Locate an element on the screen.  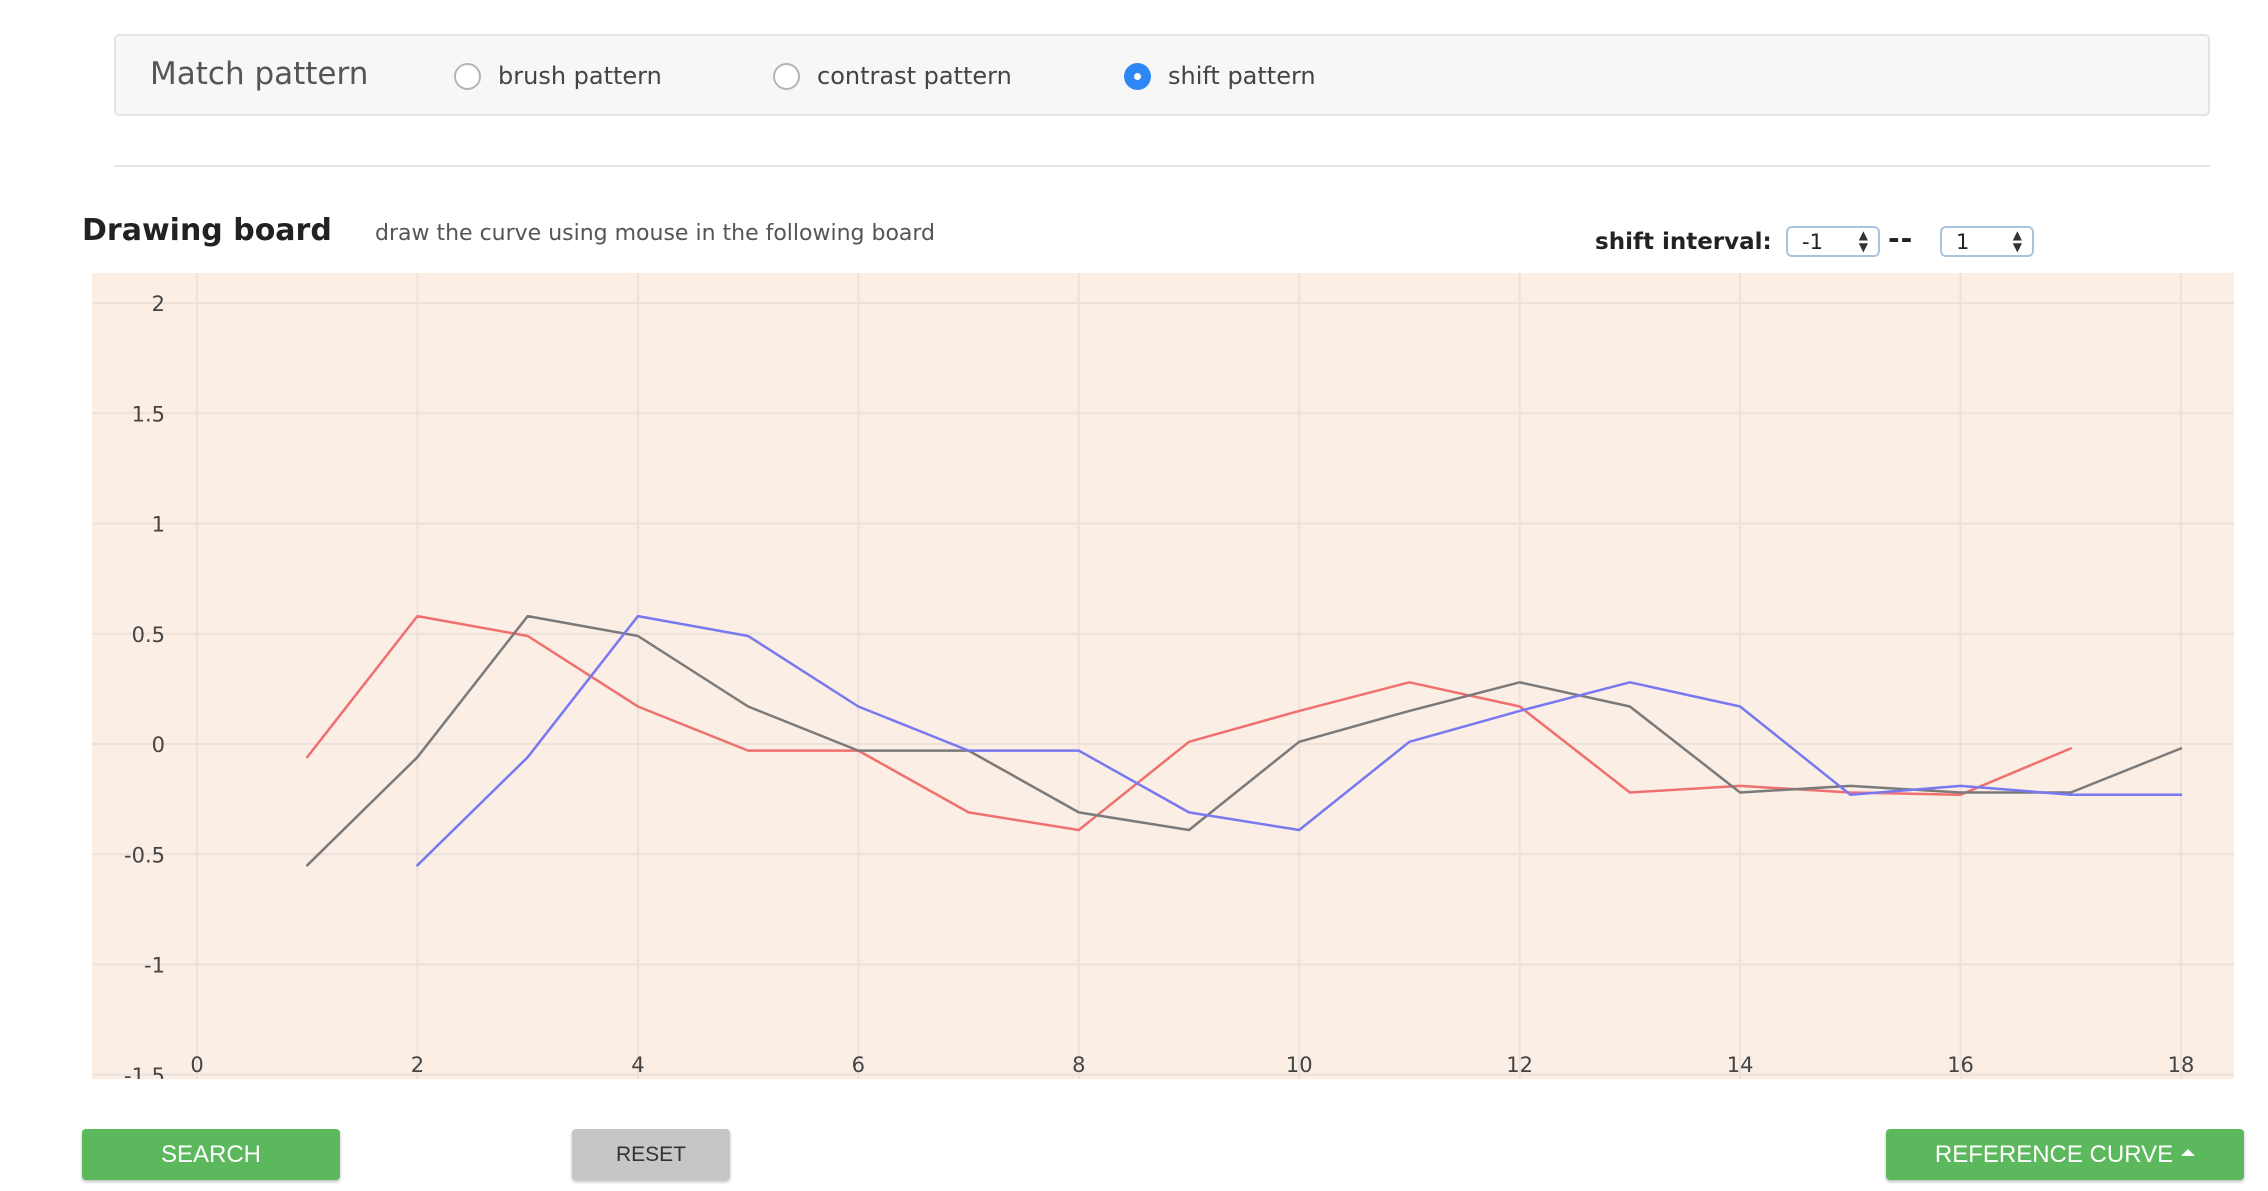
x-tick-label: 12 is located at coordinates (1519, 1065).